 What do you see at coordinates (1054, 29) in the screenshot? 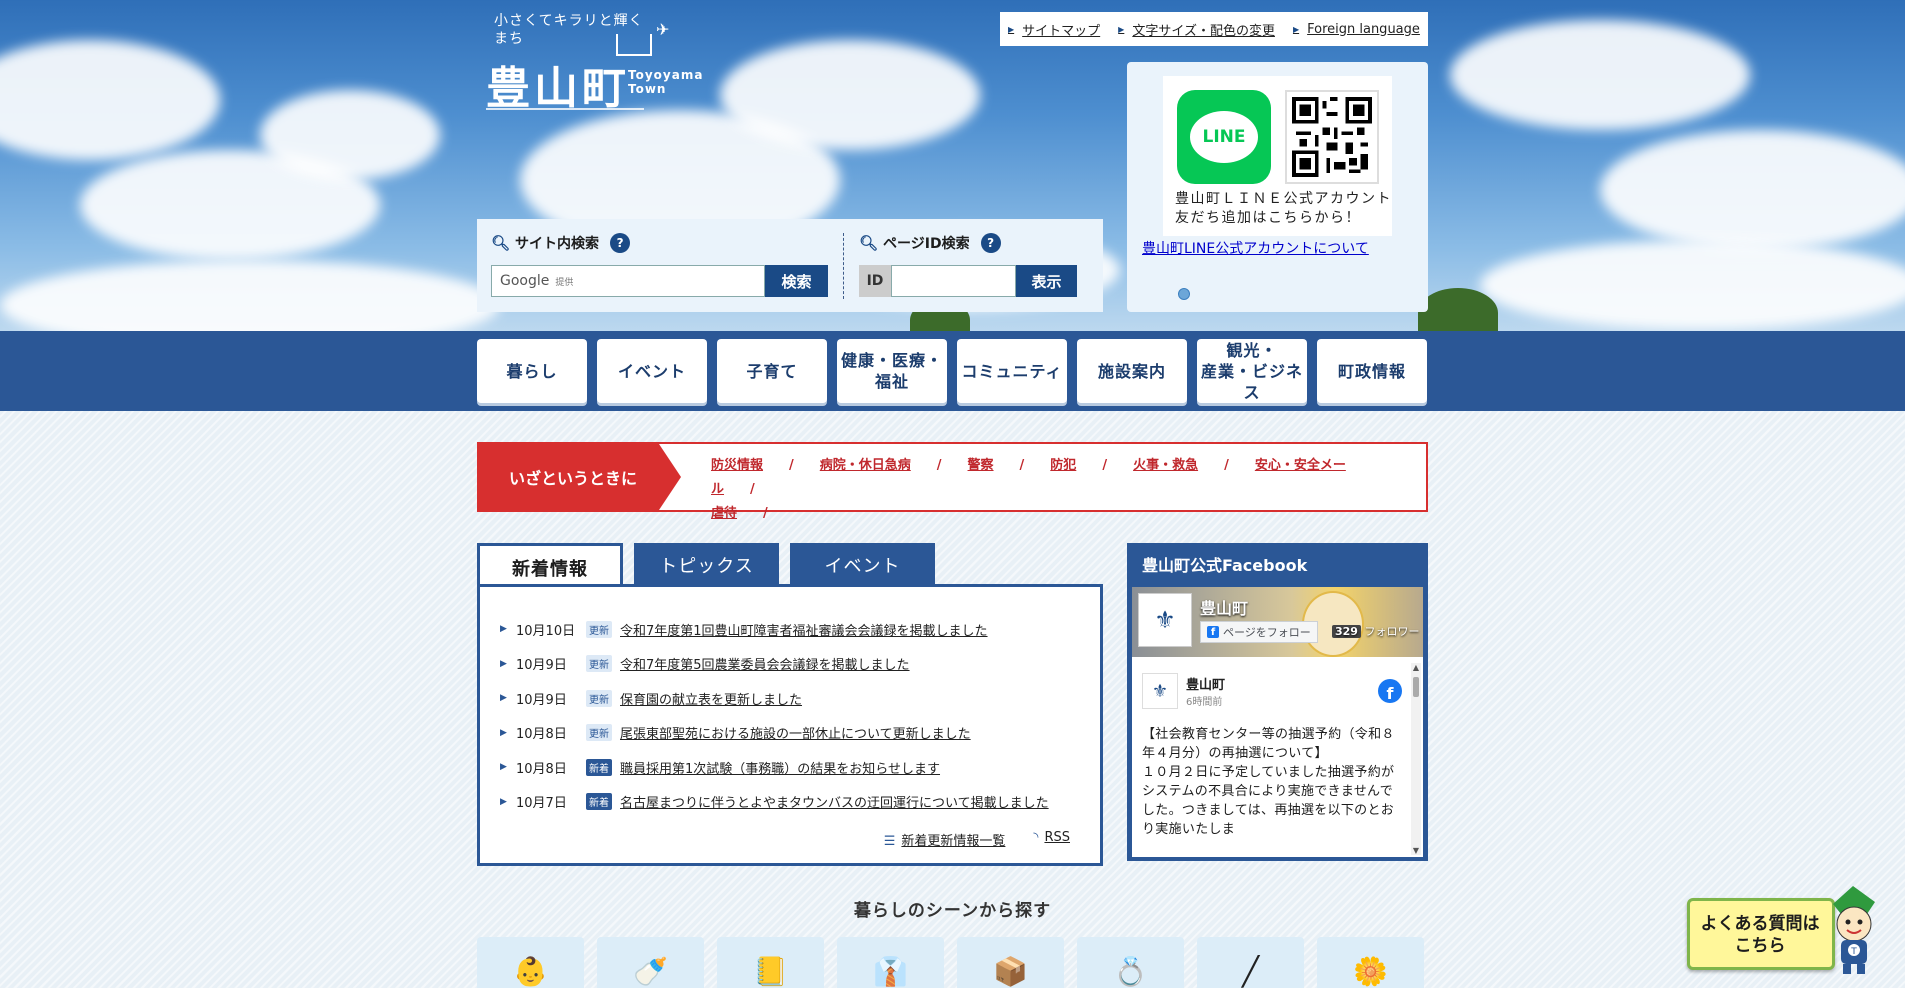
I see `sitemap-link: ▶ サイトマップ` at bounding box center [1054, 29].